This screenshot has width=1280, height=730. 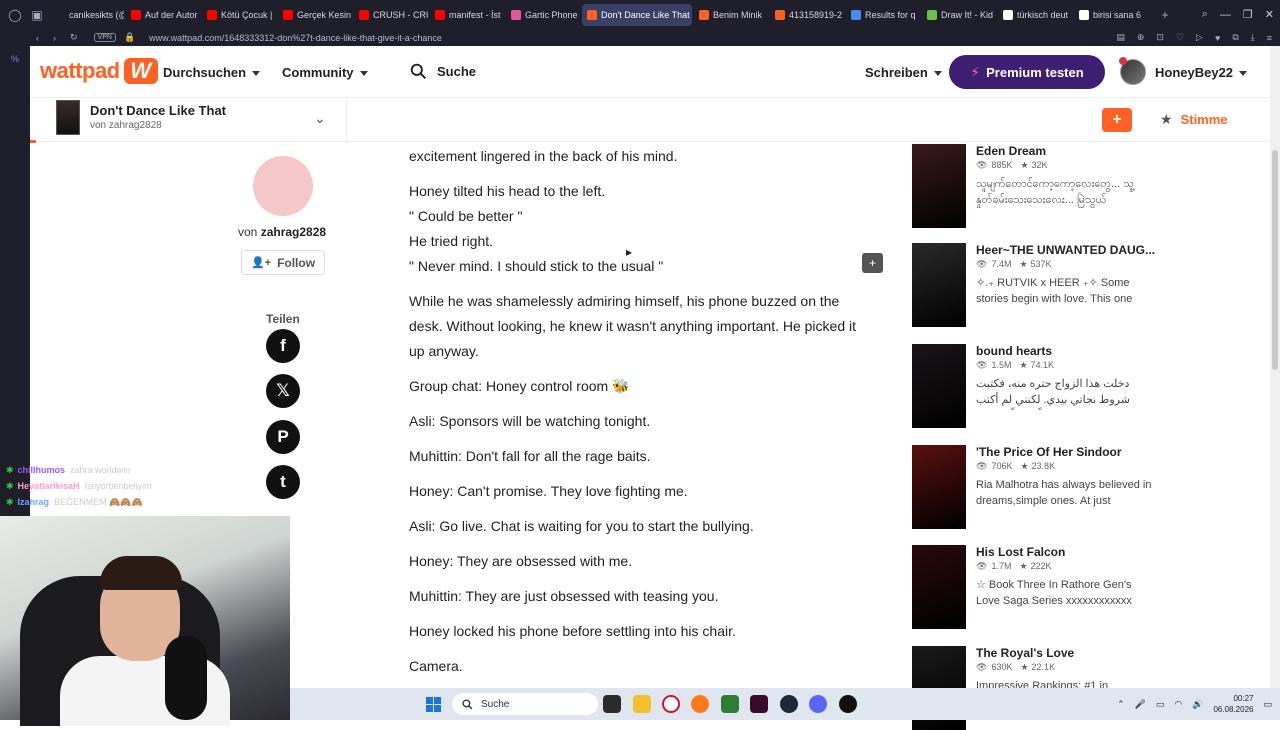 I want to click on browser-tab: manifest - İst, so click(x=467, y=15).